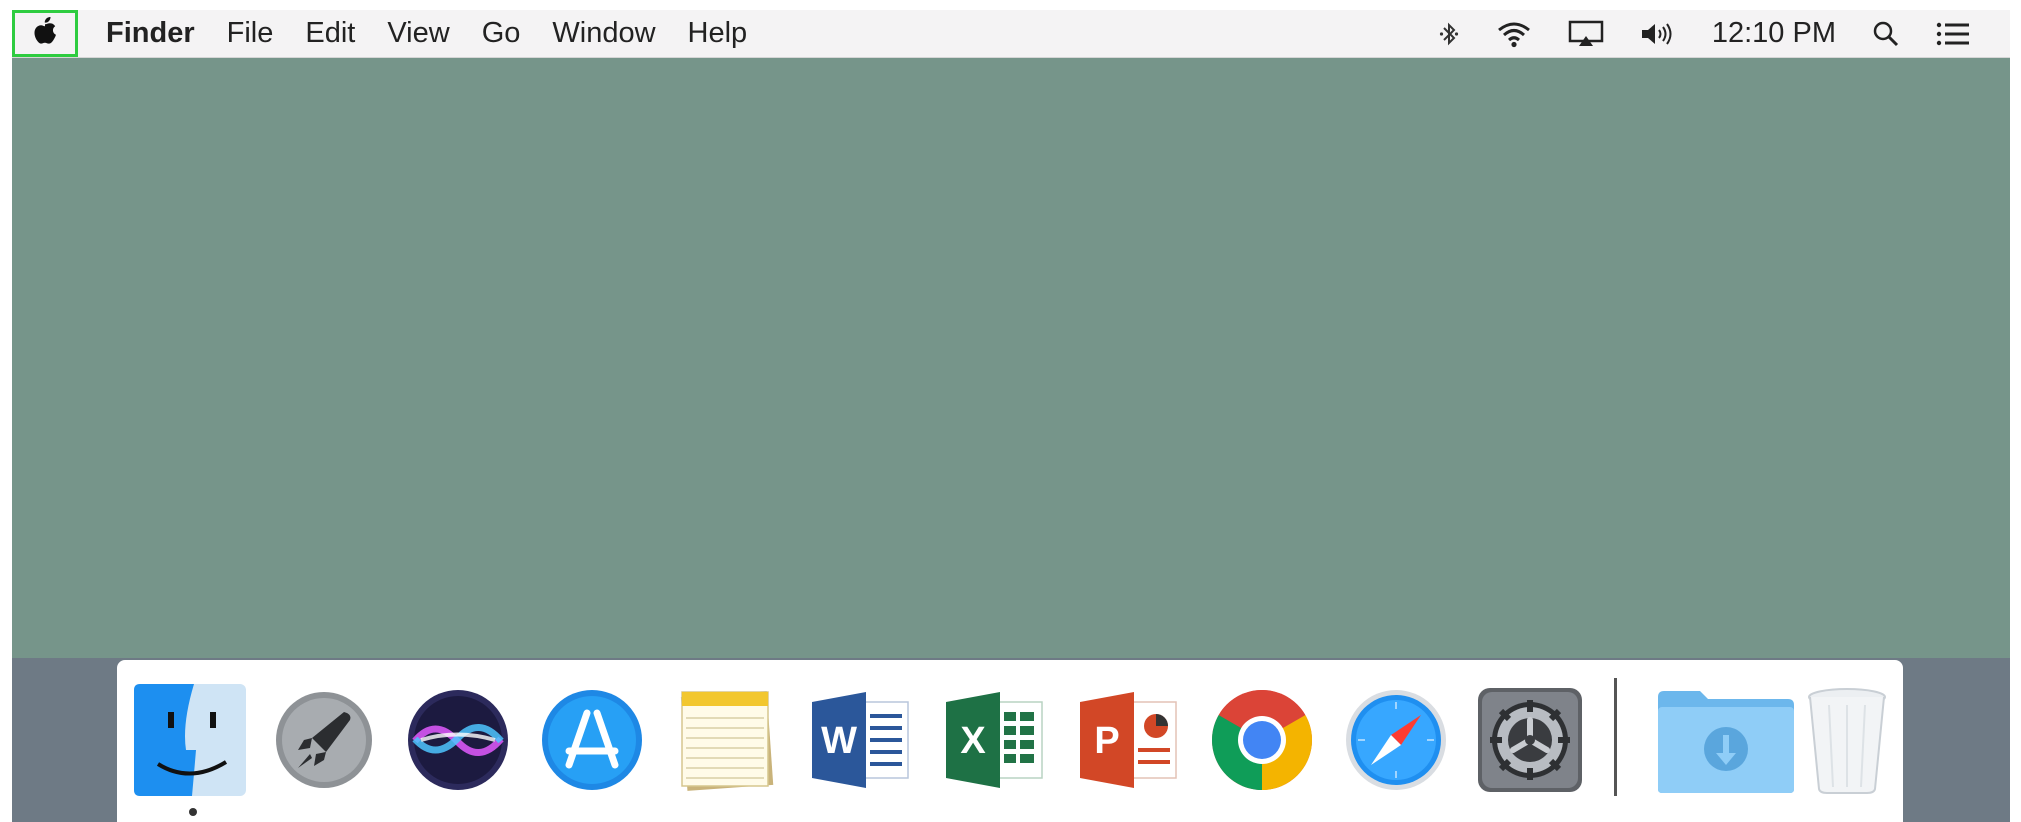 The height and width of the screenshot is (822, 2021). What do you see at coordinates (1514, 34) in the screenshot?
I see `wifi-icon` at bounding box center [1514, 34].